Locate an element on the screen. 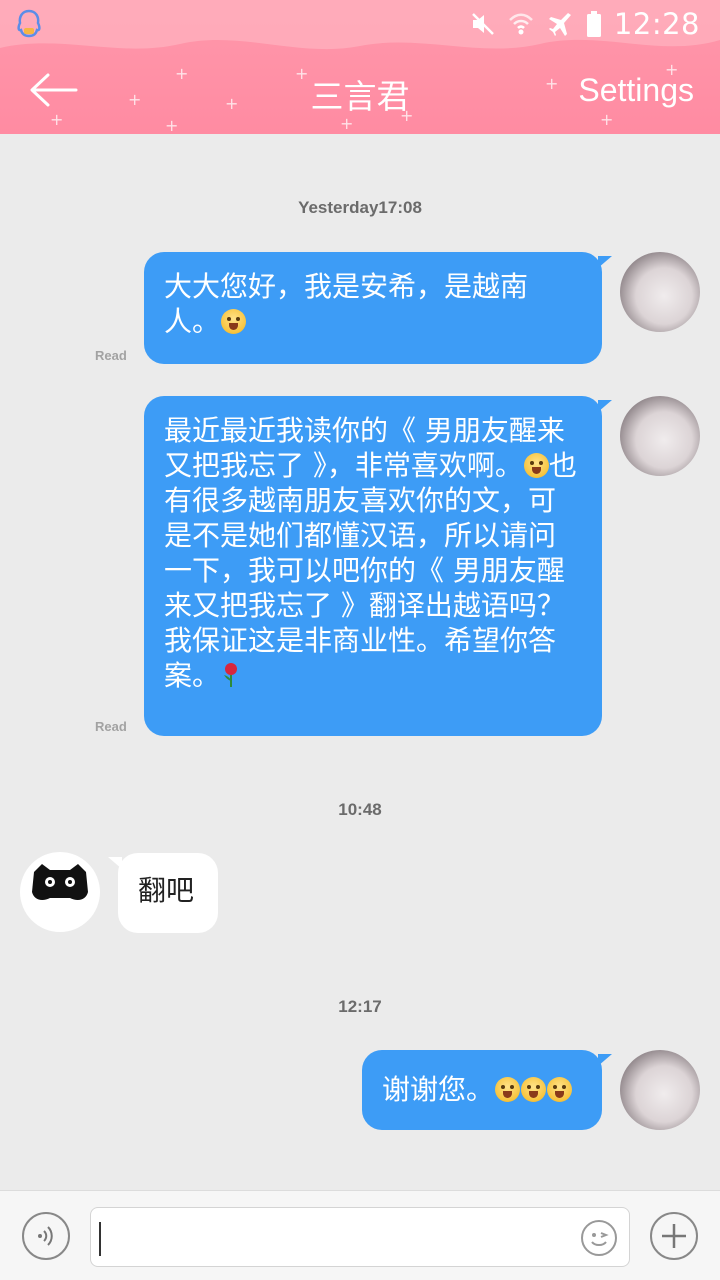  text-caret is located at coordinates (100, 1239).